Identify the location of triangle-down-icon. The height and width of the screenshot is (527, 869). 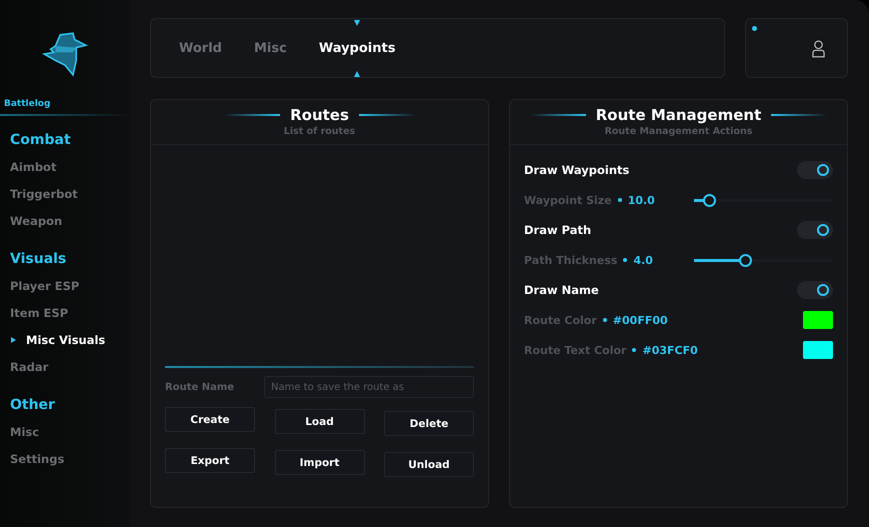
(357, 23).